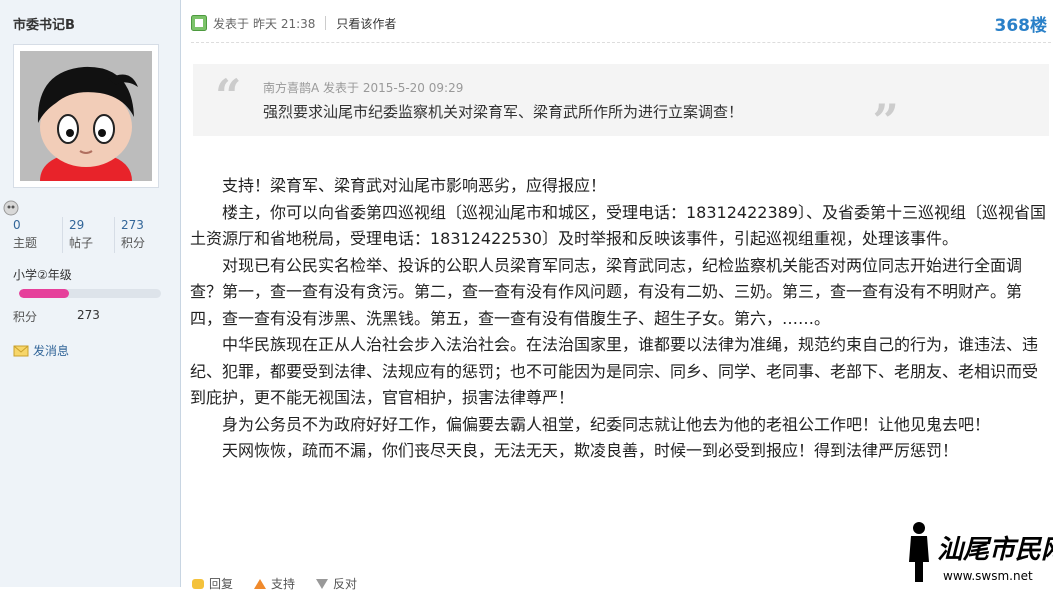  What do you see at coordinates (94, 225) in the screenshot?
I see `stat-posts-value: 29` at bounding box center [94, 225].